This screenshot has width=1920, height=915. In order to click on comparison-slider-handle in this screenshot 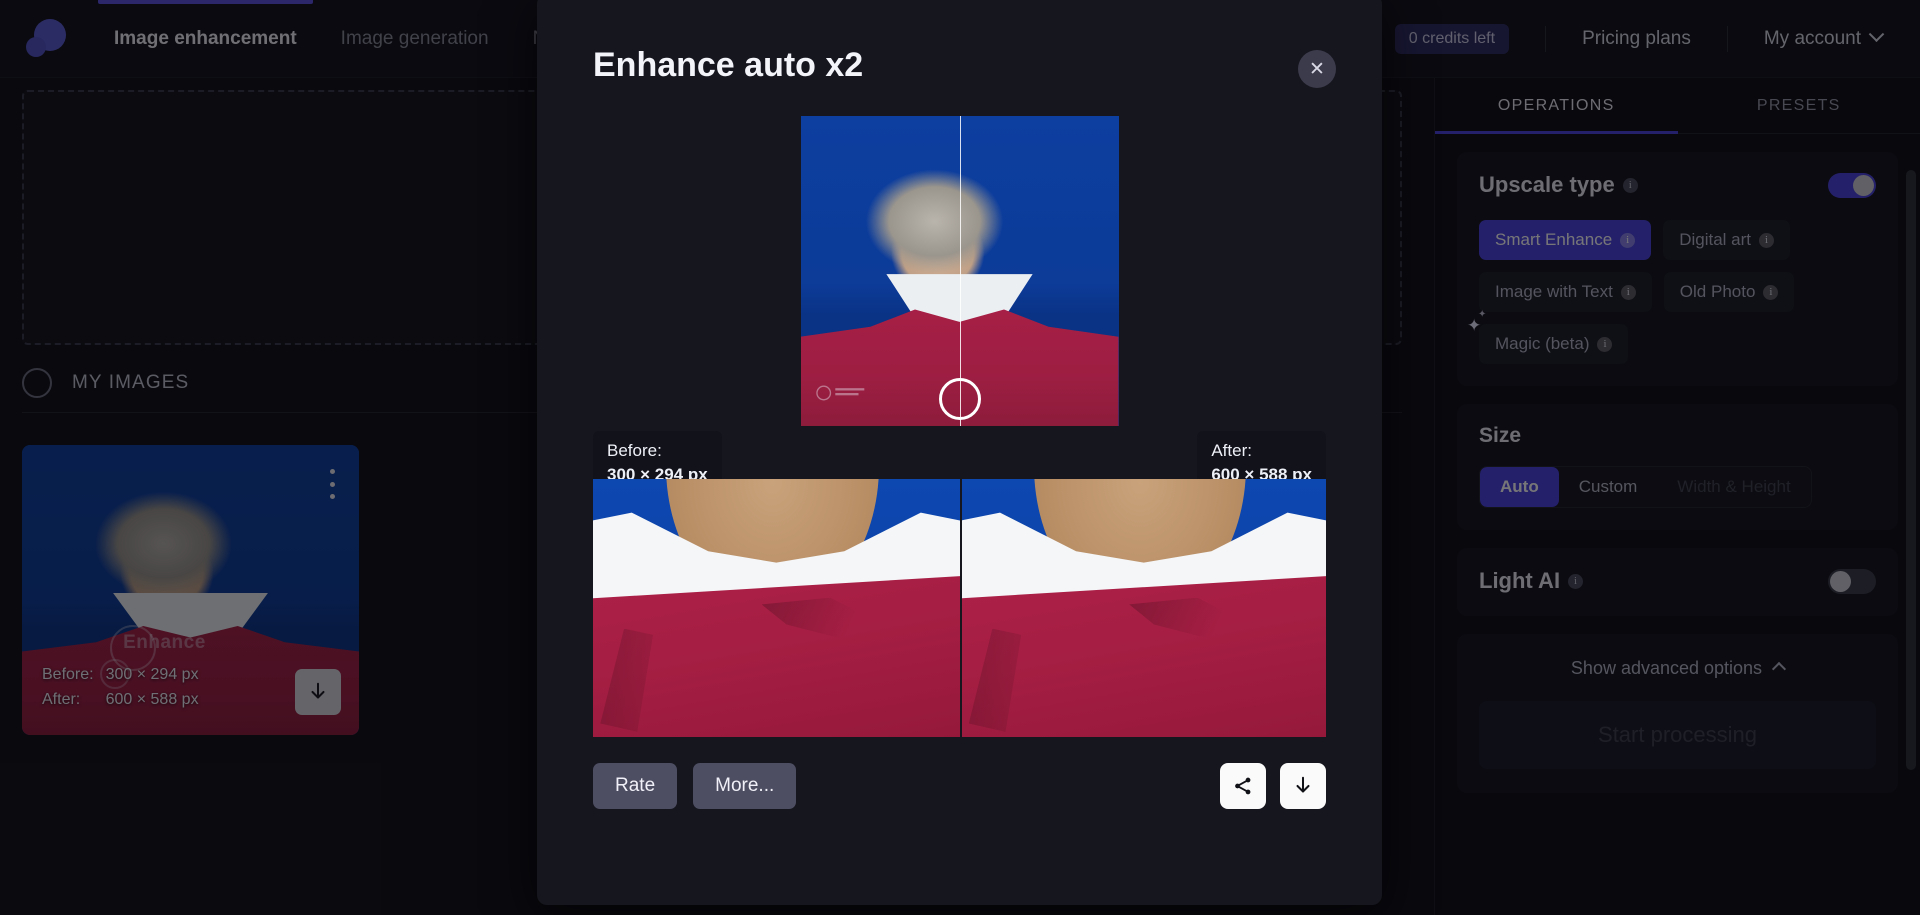, I will do `click(959, 399)`.